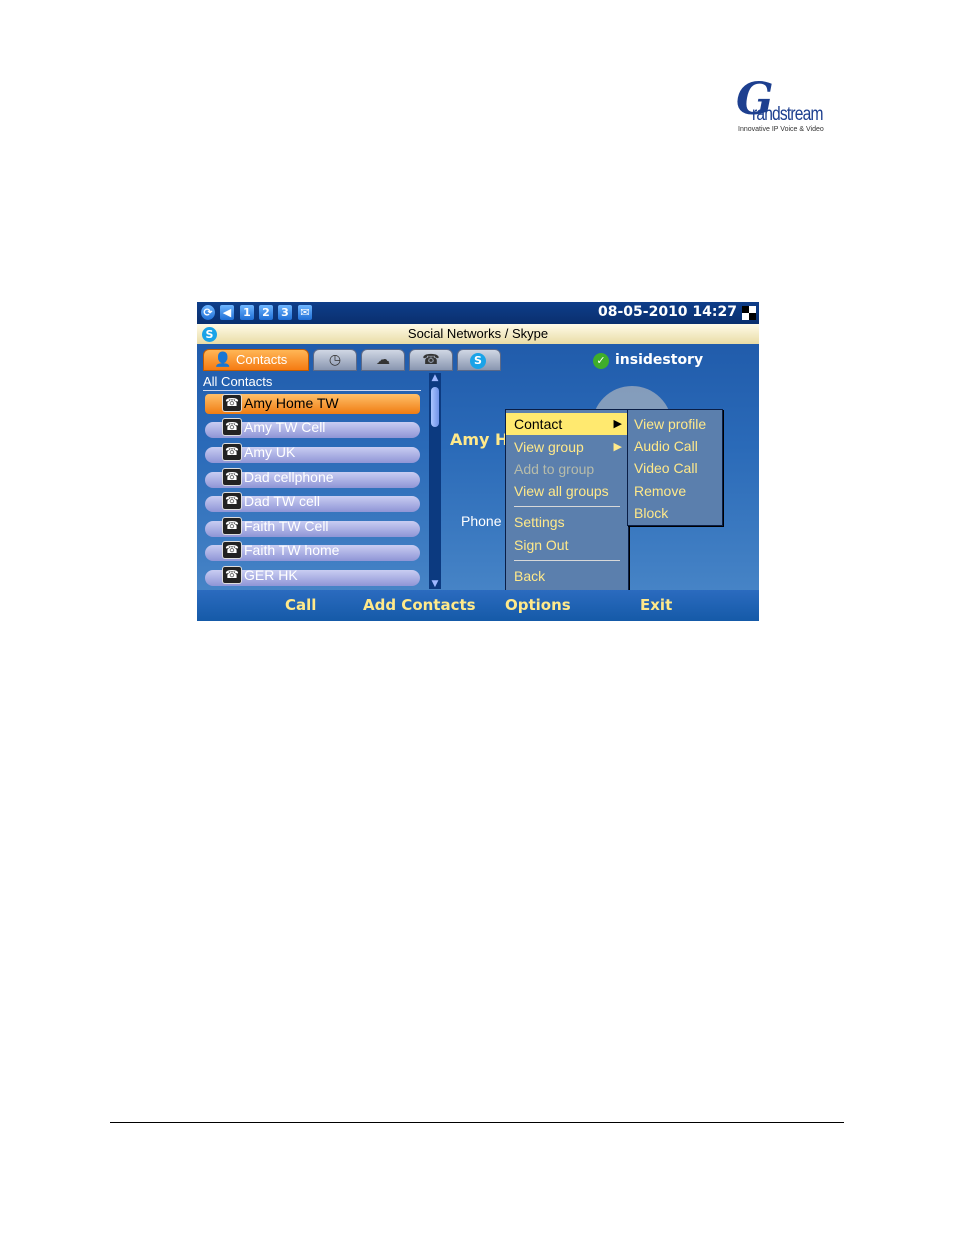  What do you see at coordinates (567, 576) in the screenshot?
I see `menu-item-back: Back` at bounding box center [567, 576].